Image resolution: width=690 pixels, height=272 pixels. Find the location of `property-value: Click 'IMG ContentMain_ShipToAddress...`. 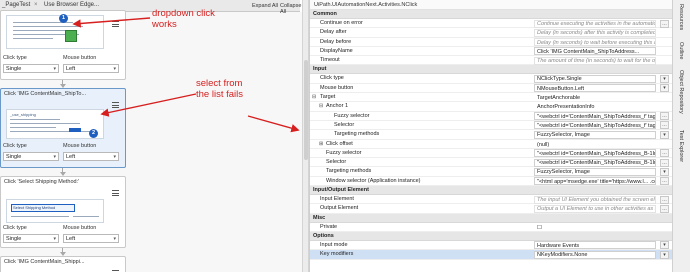

property-value: Click 'IMG ContentMain_ShipToAddress... is located at coordinates (595, 51).